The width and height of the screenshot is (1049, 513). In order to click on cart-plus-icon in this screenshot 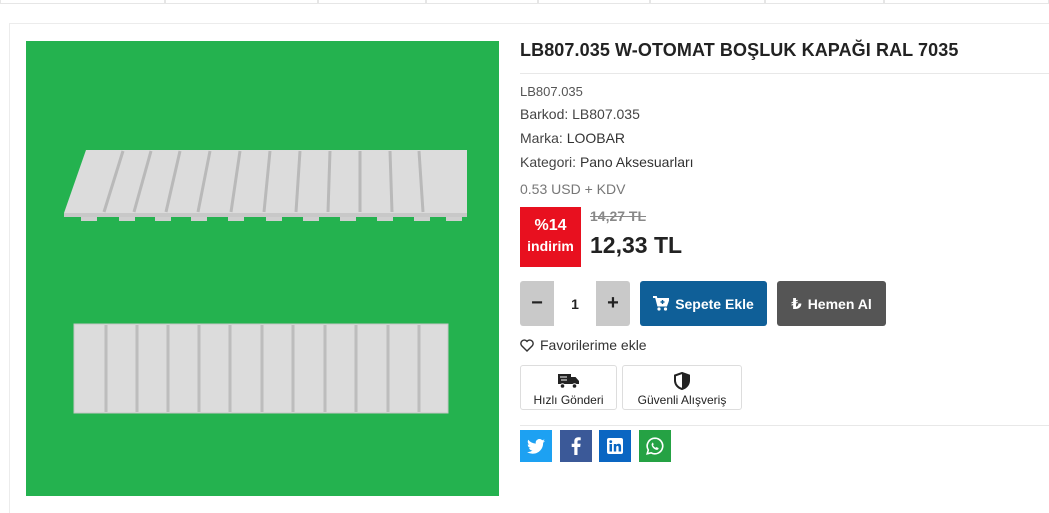, I will do `click(661, 303)`.